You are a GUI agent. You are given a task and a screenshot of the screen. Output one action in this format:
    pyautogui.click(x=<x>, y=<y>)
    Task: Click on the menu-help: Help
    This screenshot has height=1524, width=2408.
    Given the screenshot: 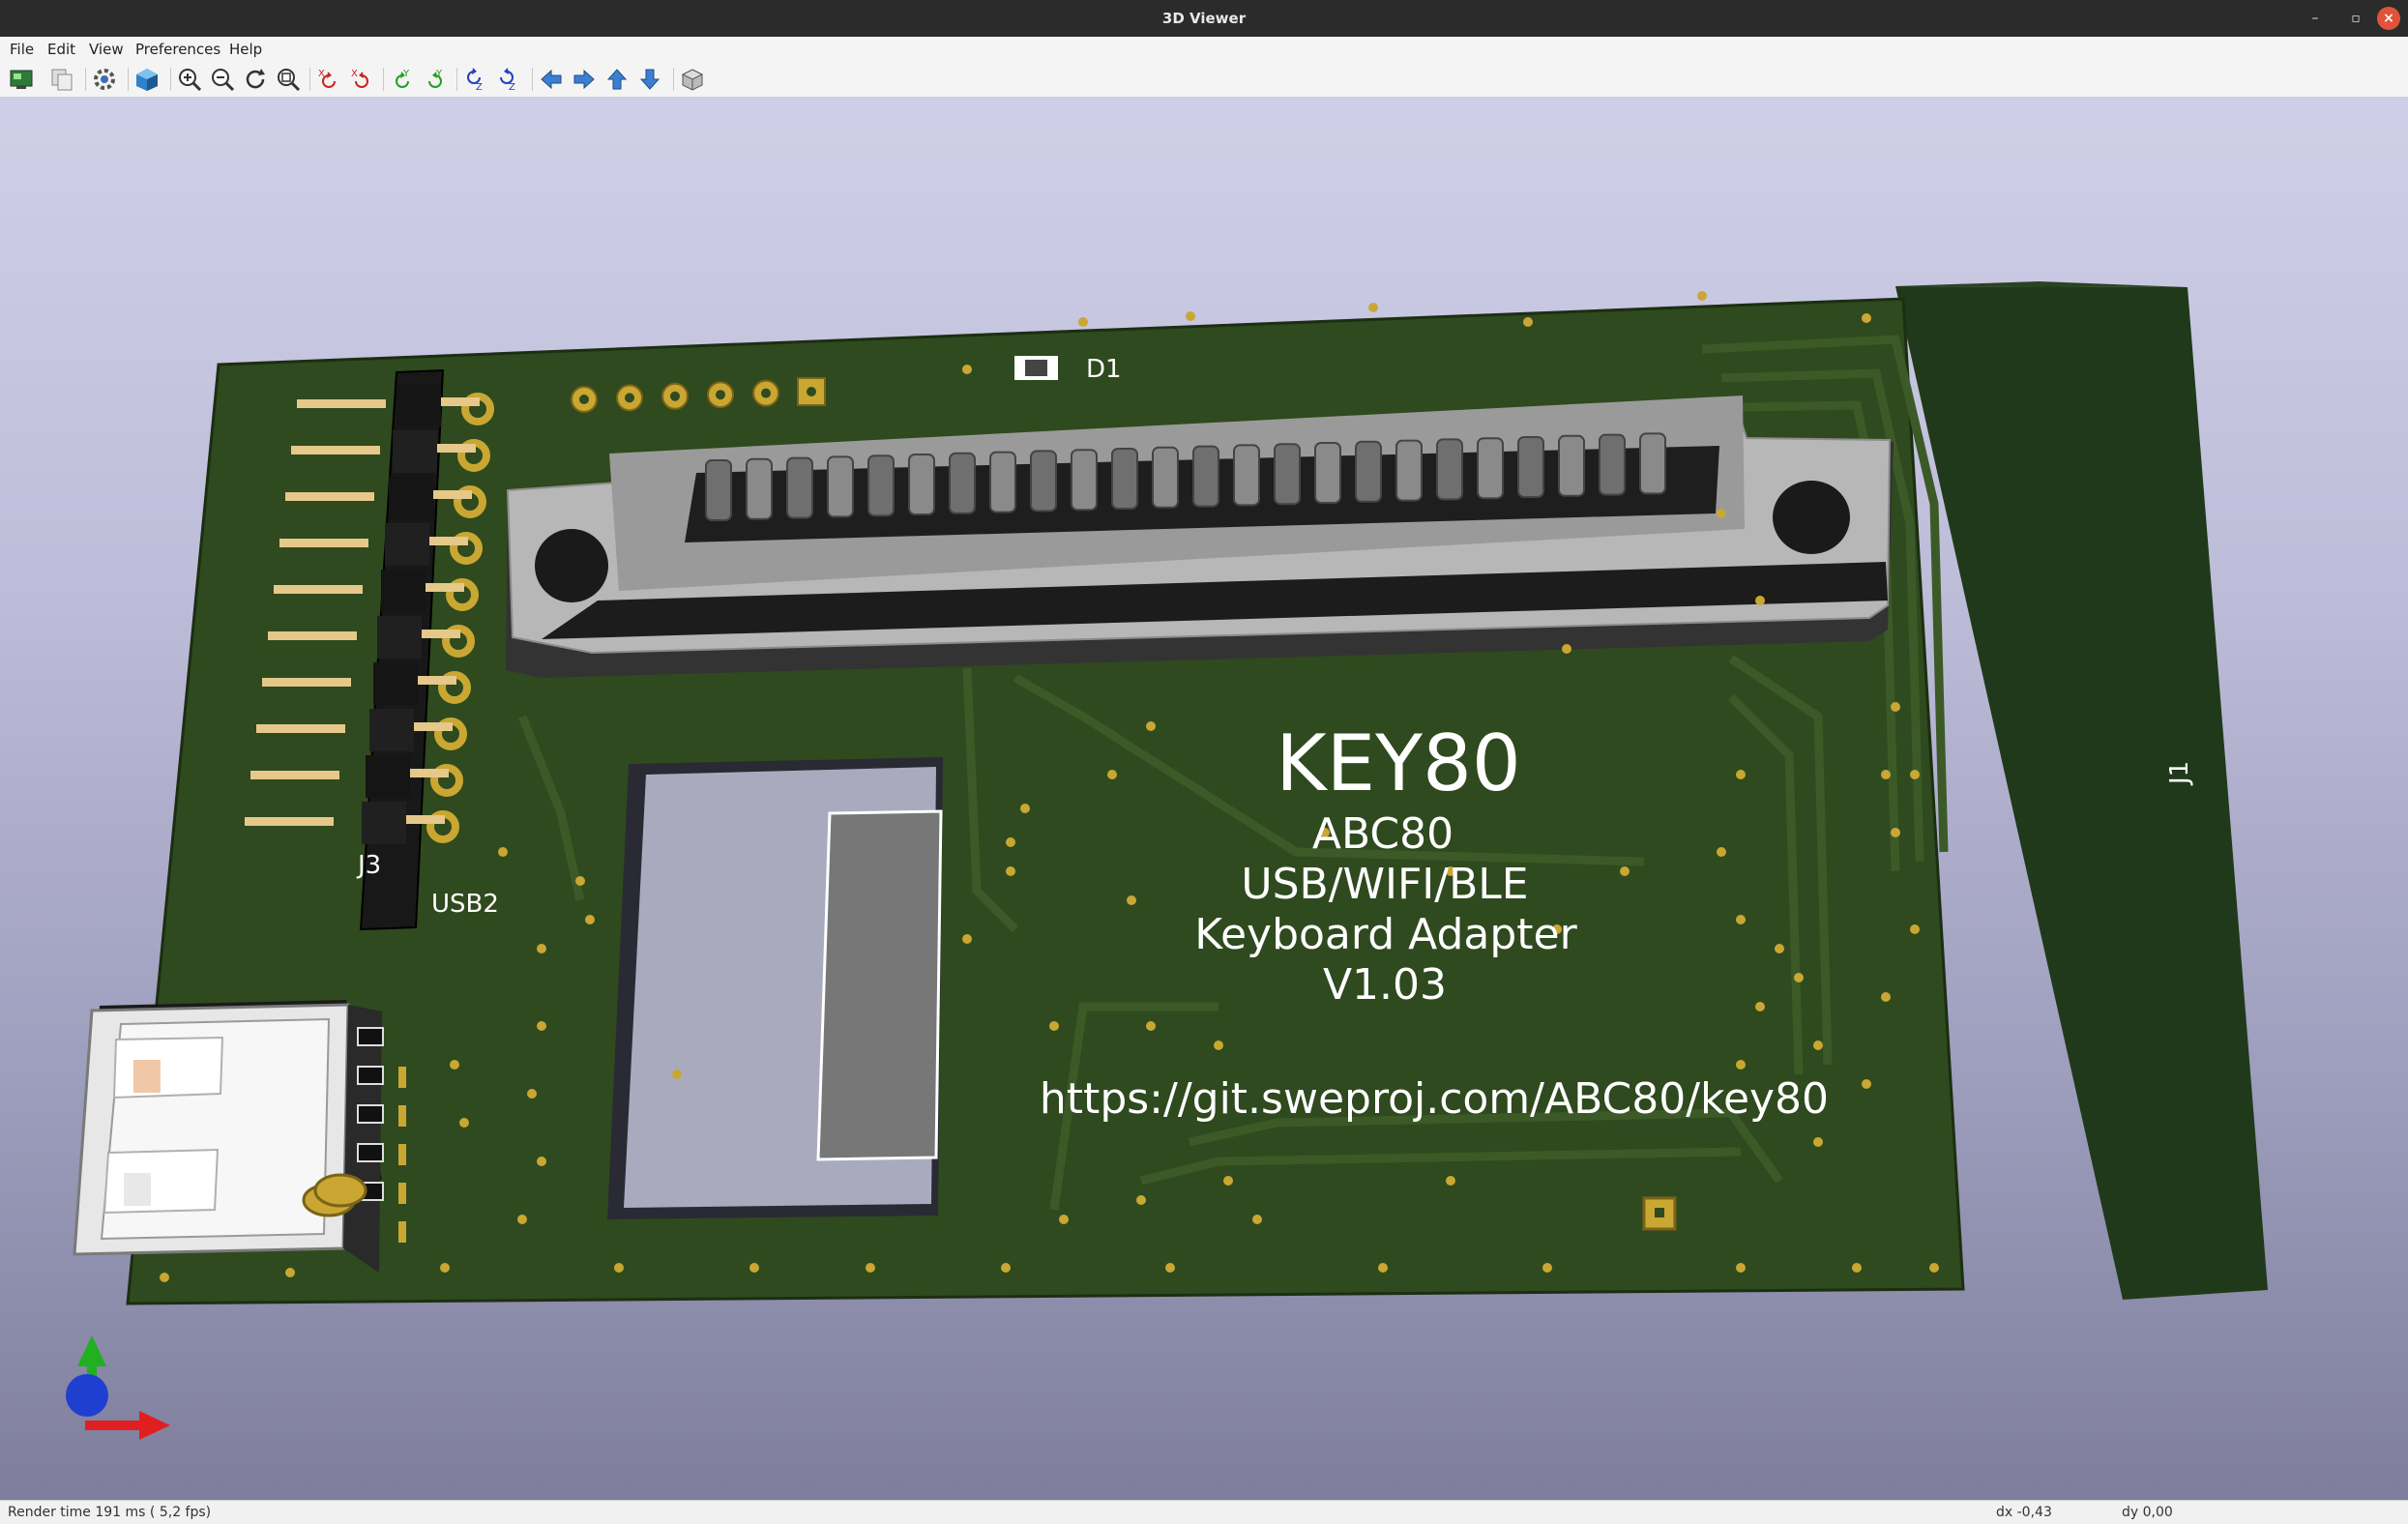 What is the action you would take?
    pyautogui.click(x=245, y=49)
    